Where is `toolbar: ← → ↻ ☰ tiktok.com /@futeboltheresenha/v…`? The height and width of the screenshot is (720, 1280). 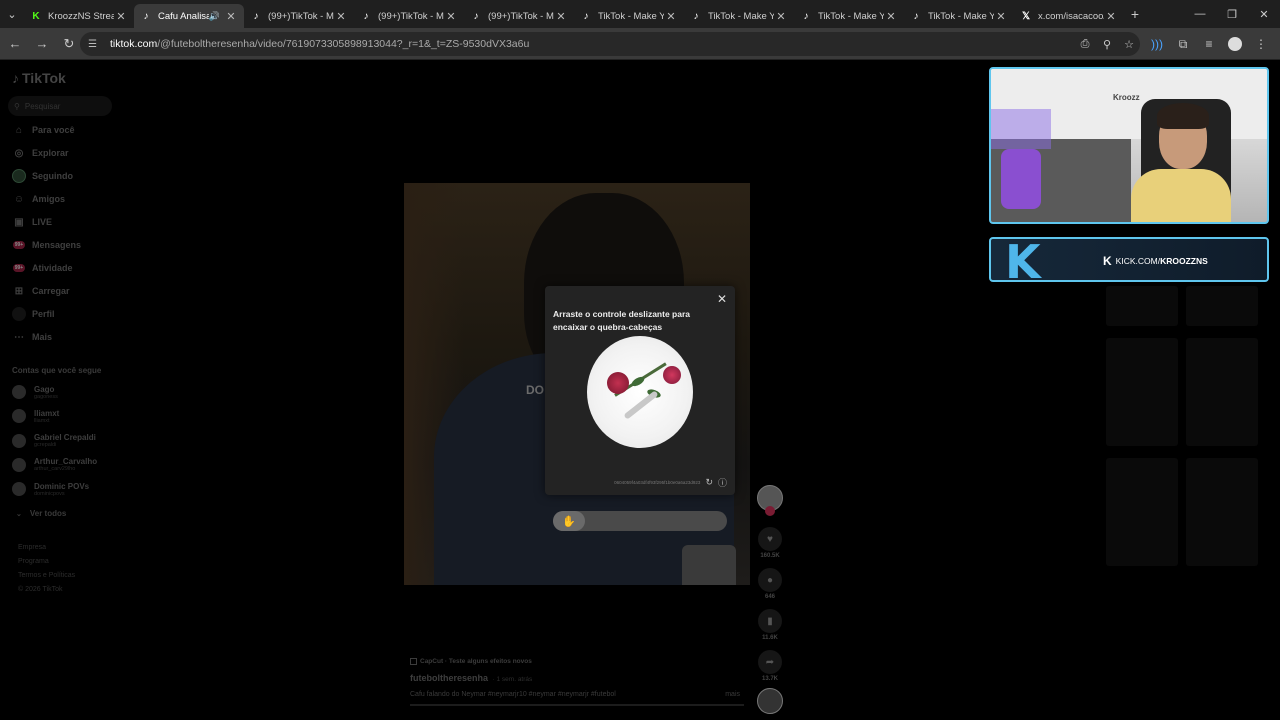 toolbar: ← → ↻ ☰ tiktok.com /@futeboltheresenha/v… is located at coordinates (640, 44).